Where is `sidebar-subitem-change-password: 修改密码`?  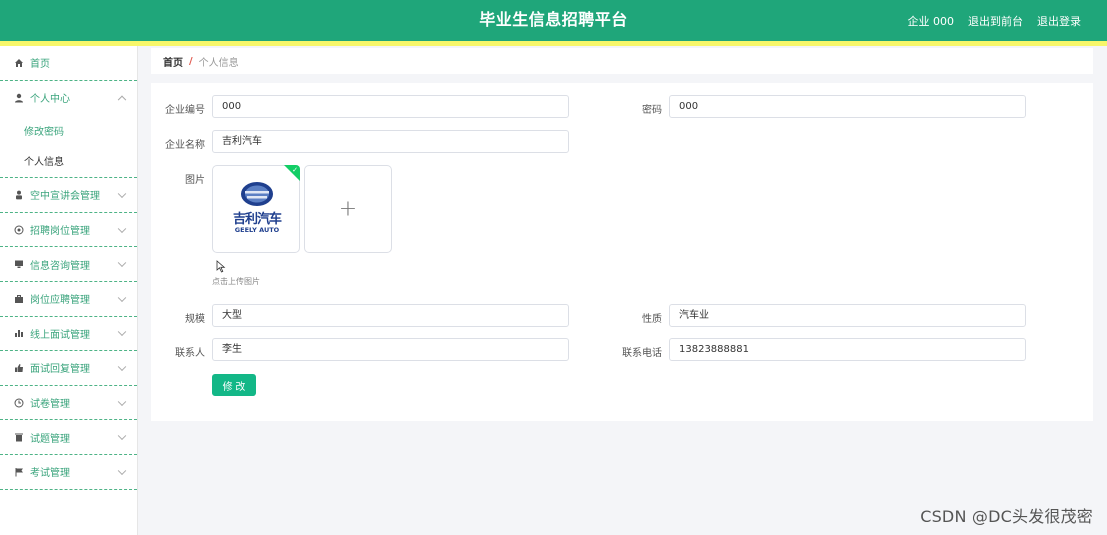 sidebar-subitem-change-password: 修改密码 is located at coordinates (68, 130).